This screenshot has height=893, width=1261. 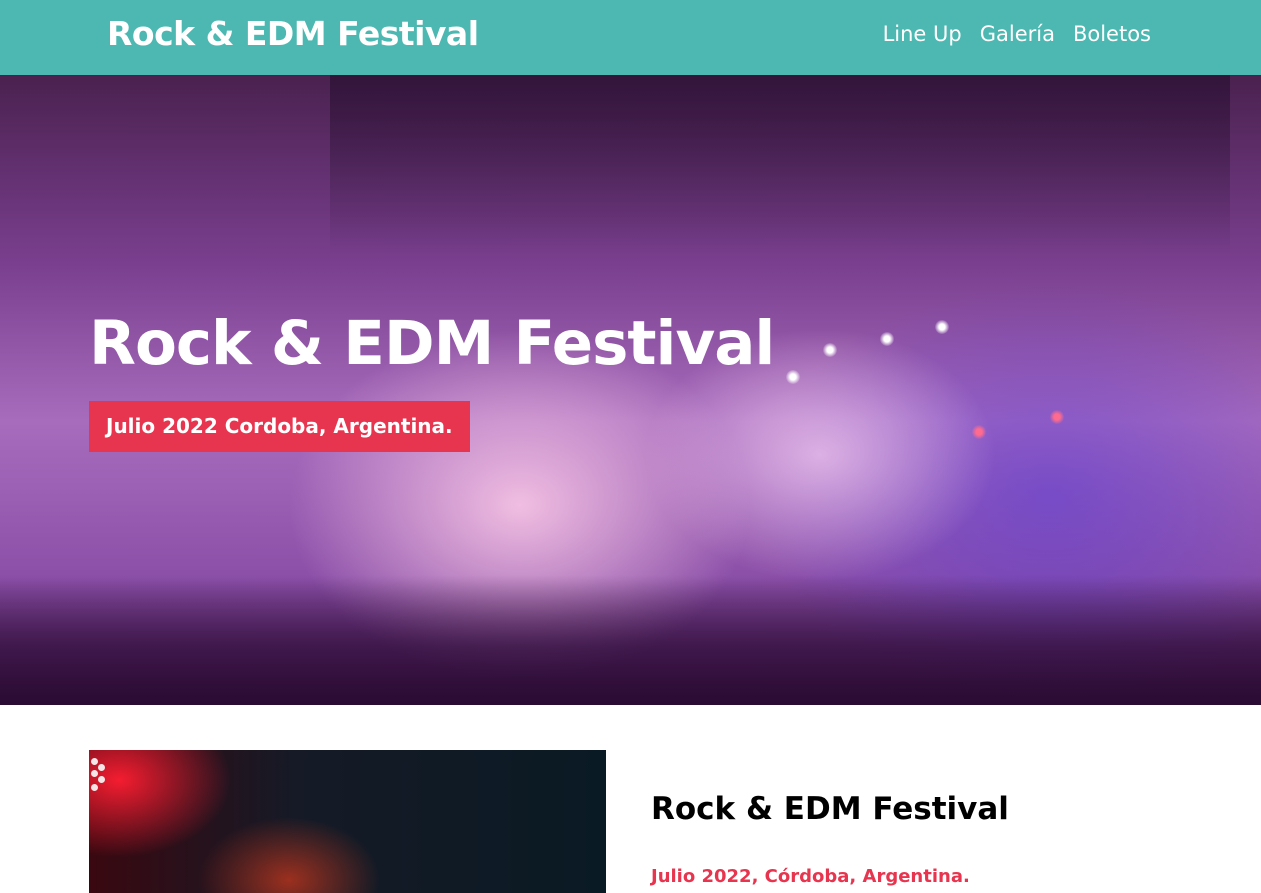 I want to click on section-title: Rock & EDM Festival, so click(x=830, y=809).